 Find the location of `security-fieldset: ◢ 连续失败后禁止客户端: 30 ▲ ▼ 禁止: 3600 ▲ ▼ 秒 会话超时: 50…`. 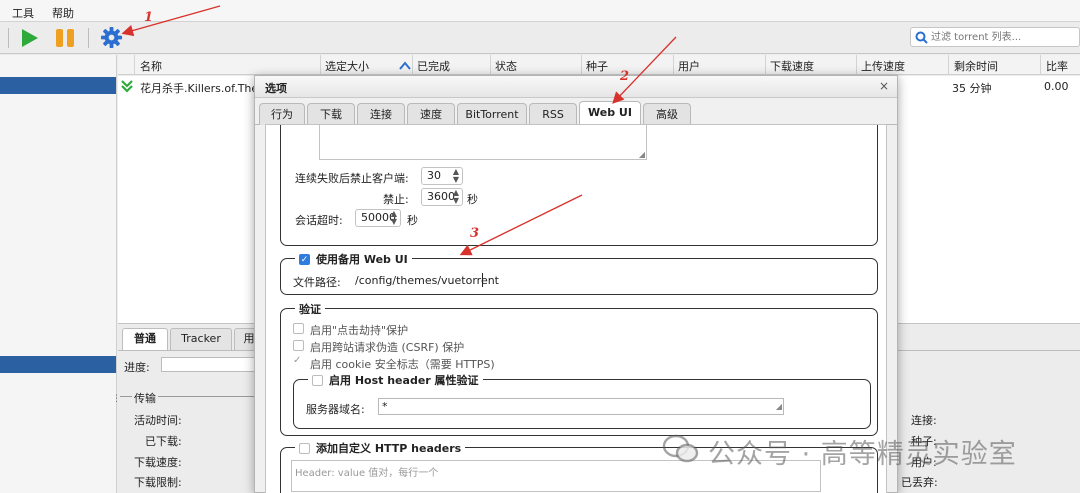

security-fieldset: ◢ 连续失败后禁止客户端: 30 ▲ ▼ 禁止: 3600 ▲ ▼ 秒 会话超时: 50… is located at coordinates (579, 185).